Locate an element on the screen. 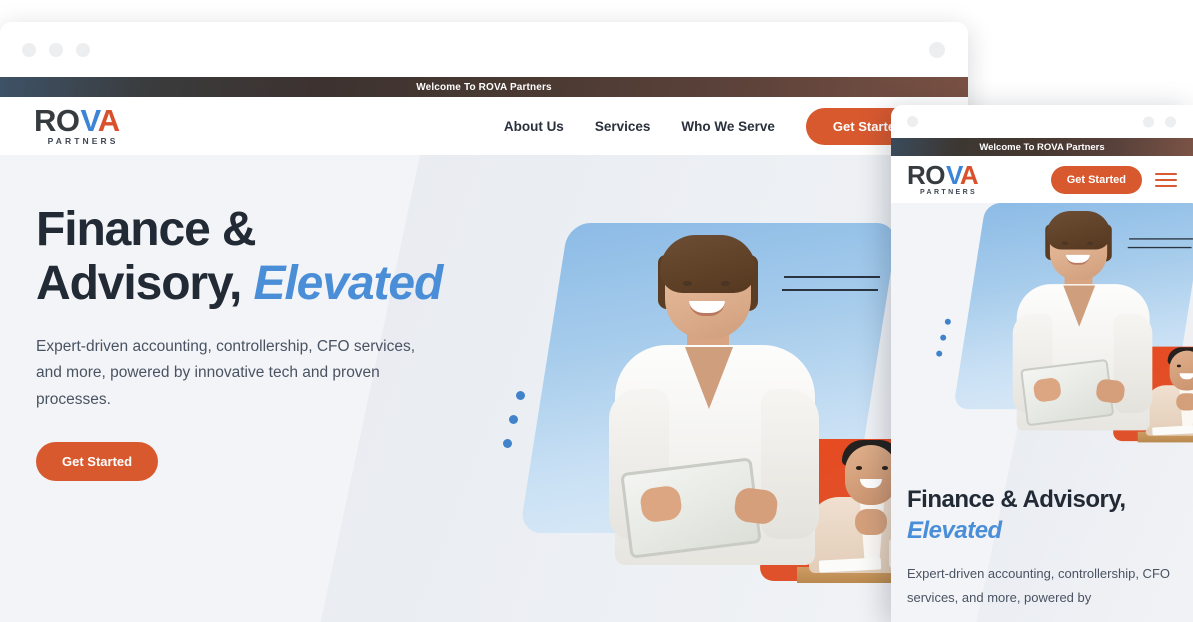 This screenshot has width=1193, height=622. mobile-logo-text-ro: RO is located at coordinates (926, 174).